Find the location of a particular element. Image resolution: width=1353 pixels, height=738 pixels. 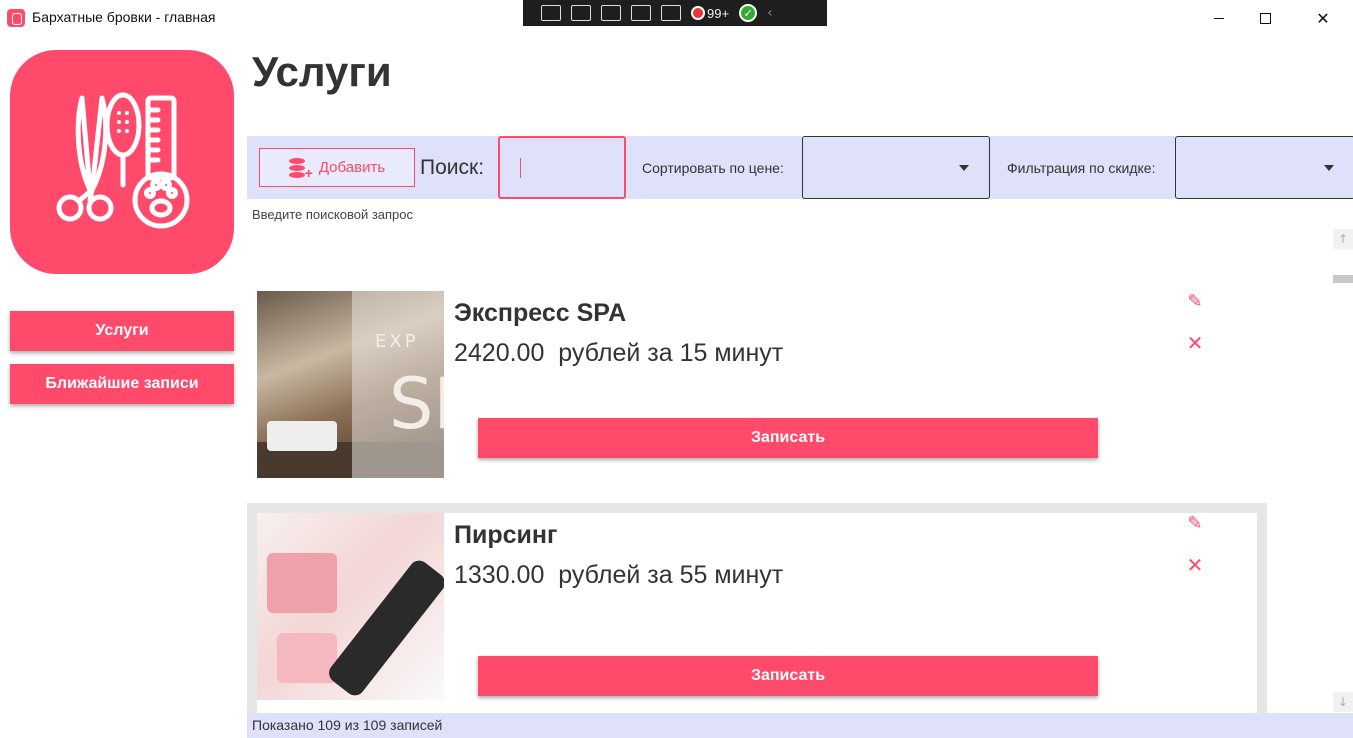

maximize-icon is located at coordinates (1265, 18).